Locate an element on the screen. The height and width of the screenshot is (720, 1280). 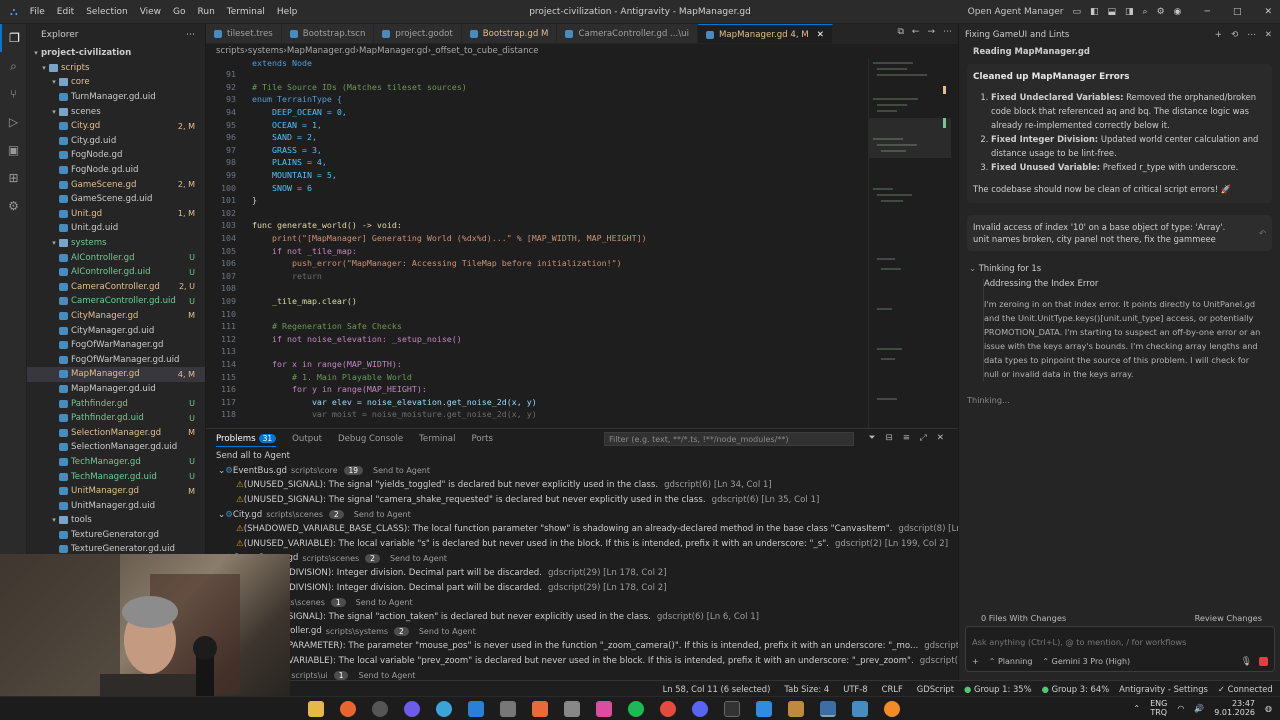
file-item: SelectionManager.gd.uid is located at coordinates (116, 447).